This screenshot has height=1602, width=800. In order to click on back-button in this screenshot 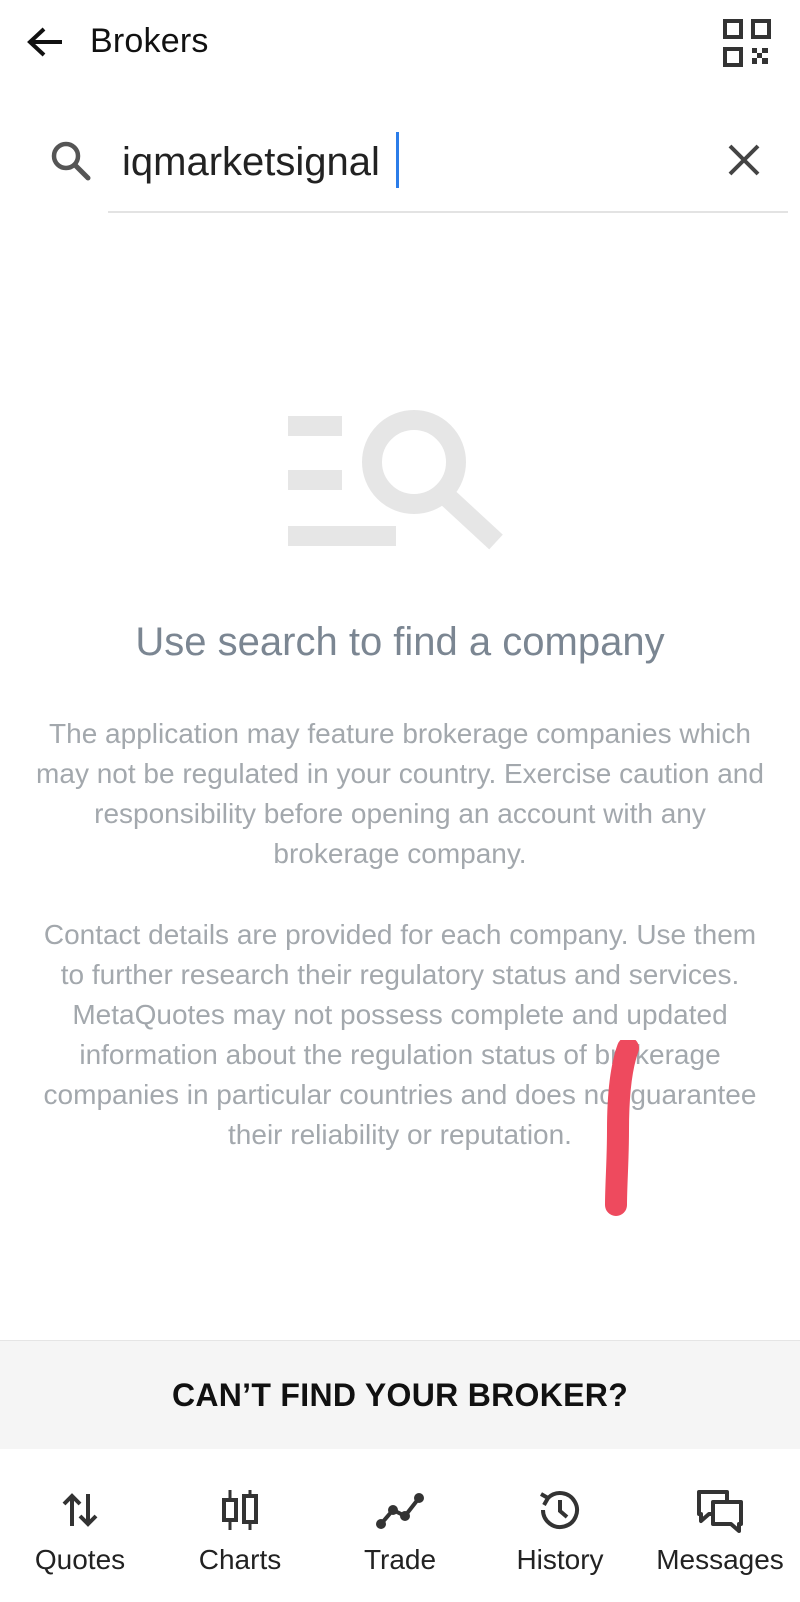, I will do `click(46, 44)`.